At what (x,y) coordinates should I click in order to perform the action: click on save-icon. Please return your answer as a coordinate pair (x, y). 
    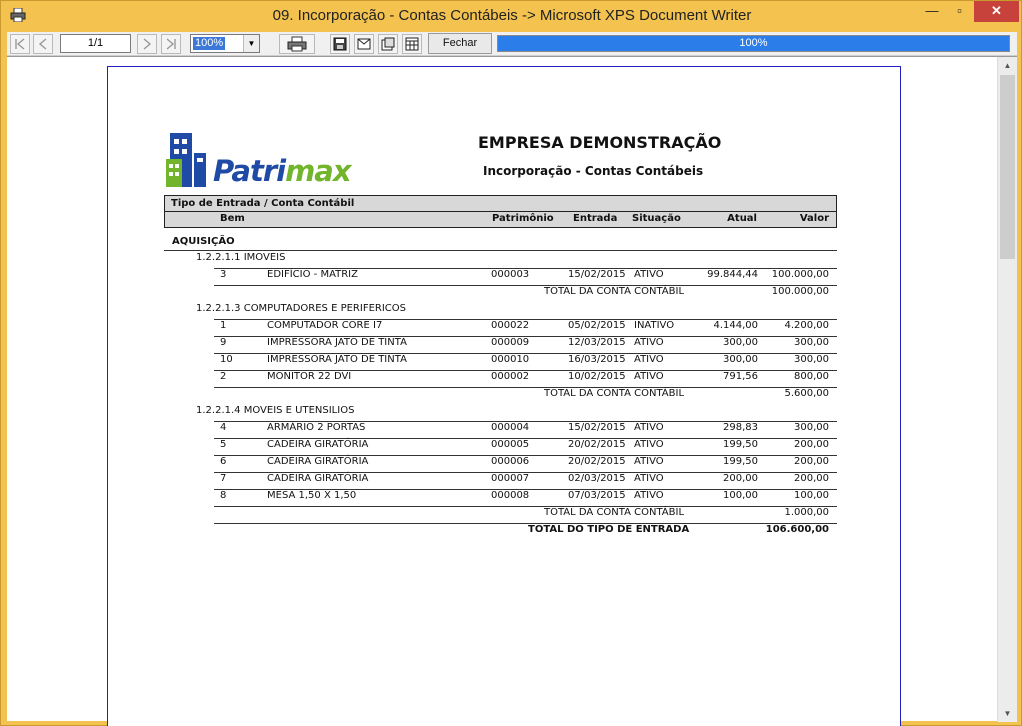
    Looking at the image, I should click on (340, 44).